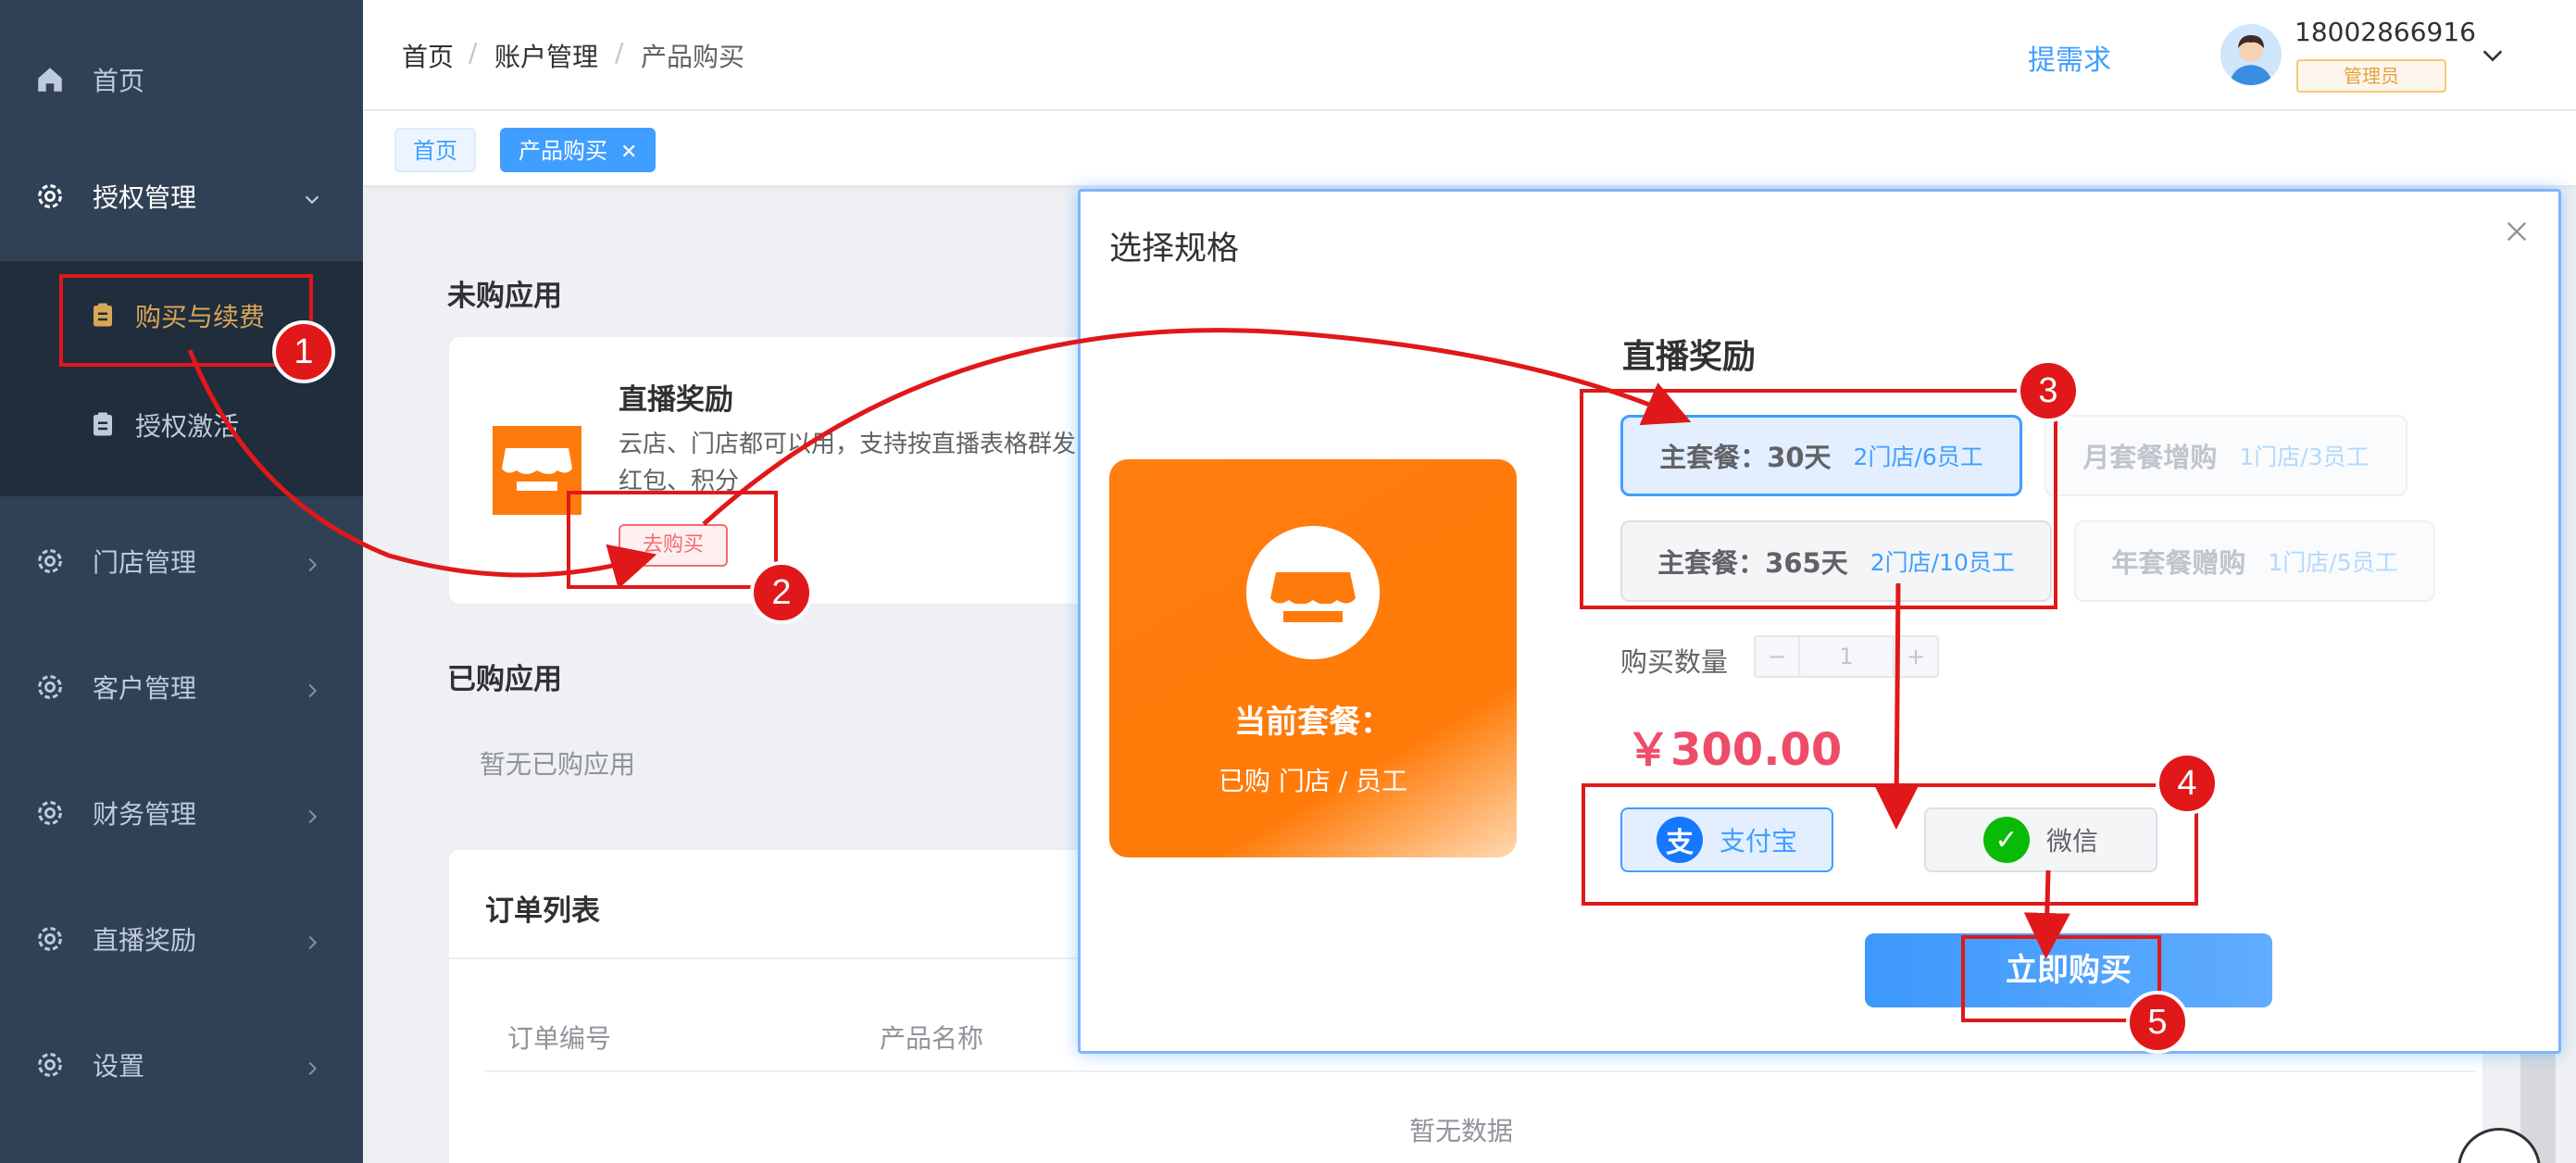  I want to click on spec-note: 1门店/5员工, so click(2333, 562).